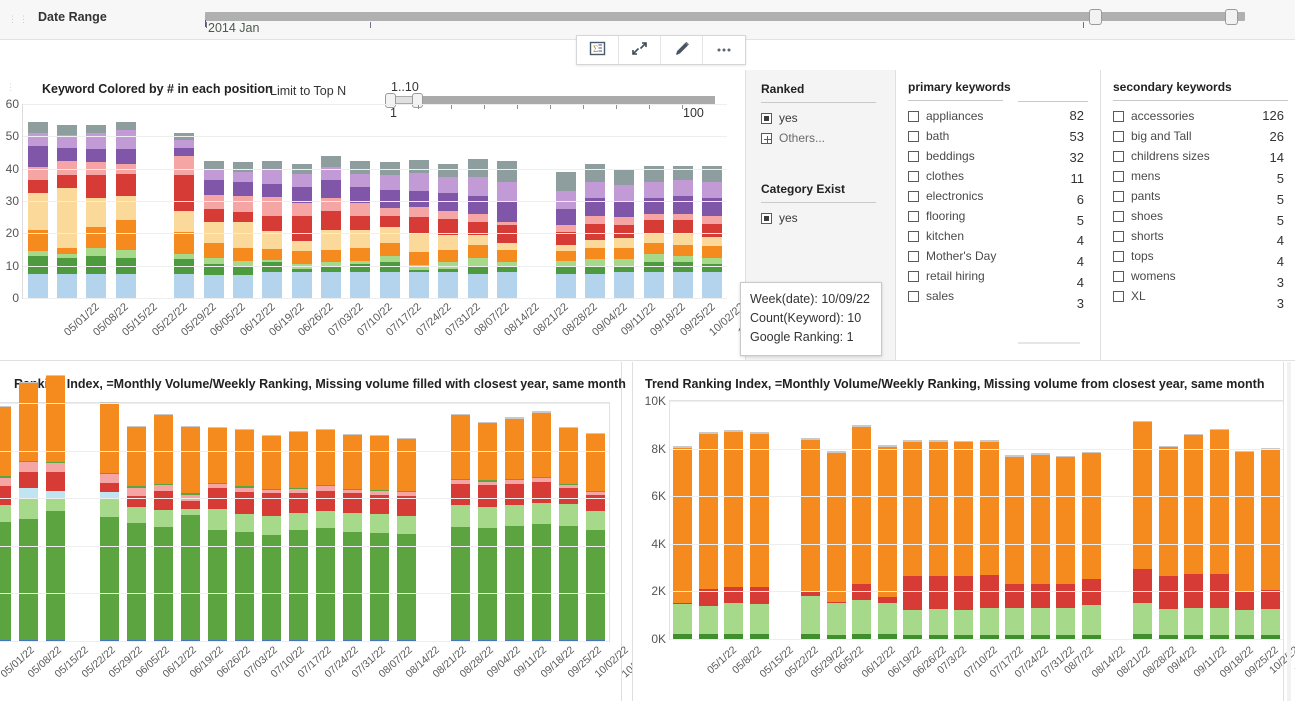 This screenshot has height=701, width=1295. I want to click on ranked-filter-item-yes: yes, so click(818, 118).